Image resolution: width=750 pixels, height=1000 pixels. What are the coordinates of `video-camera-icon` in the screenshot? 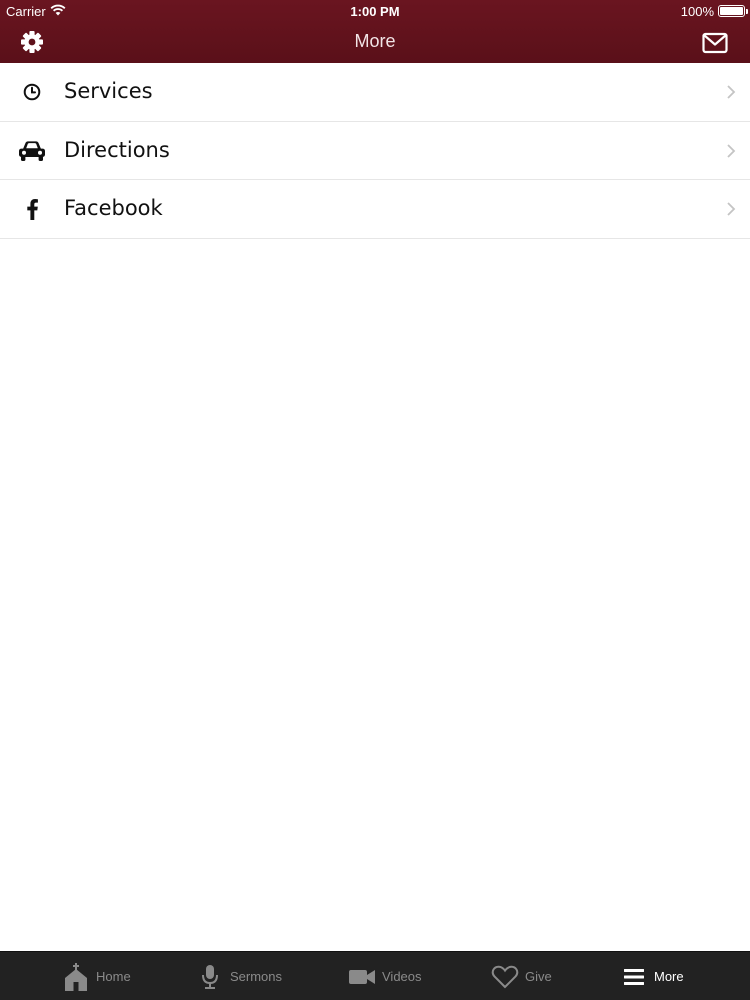 It's located at (362, 977).